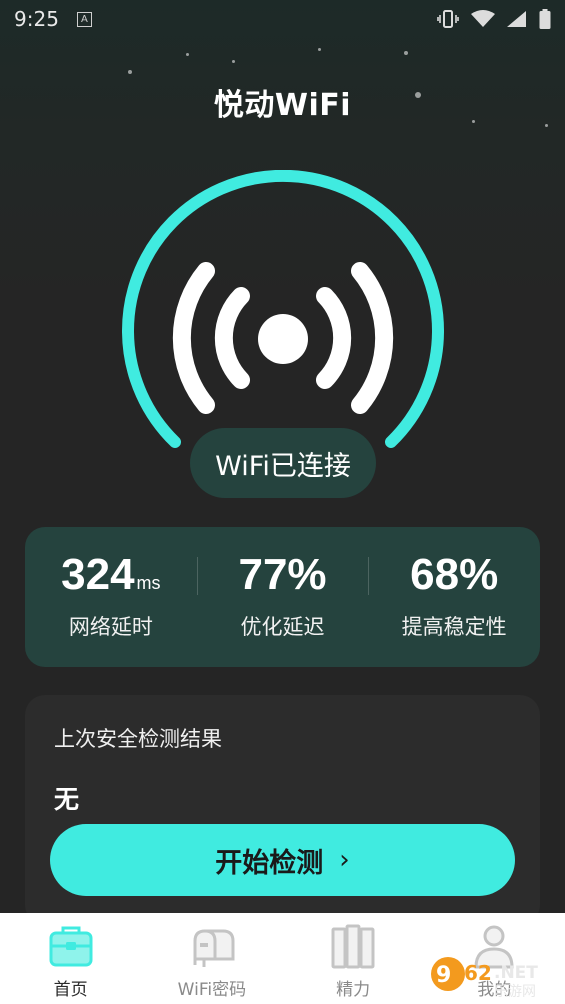 Image resolution: width=565 pixels, height=1004 pixels. I want to click on security-result: 无, so click(67, 799).